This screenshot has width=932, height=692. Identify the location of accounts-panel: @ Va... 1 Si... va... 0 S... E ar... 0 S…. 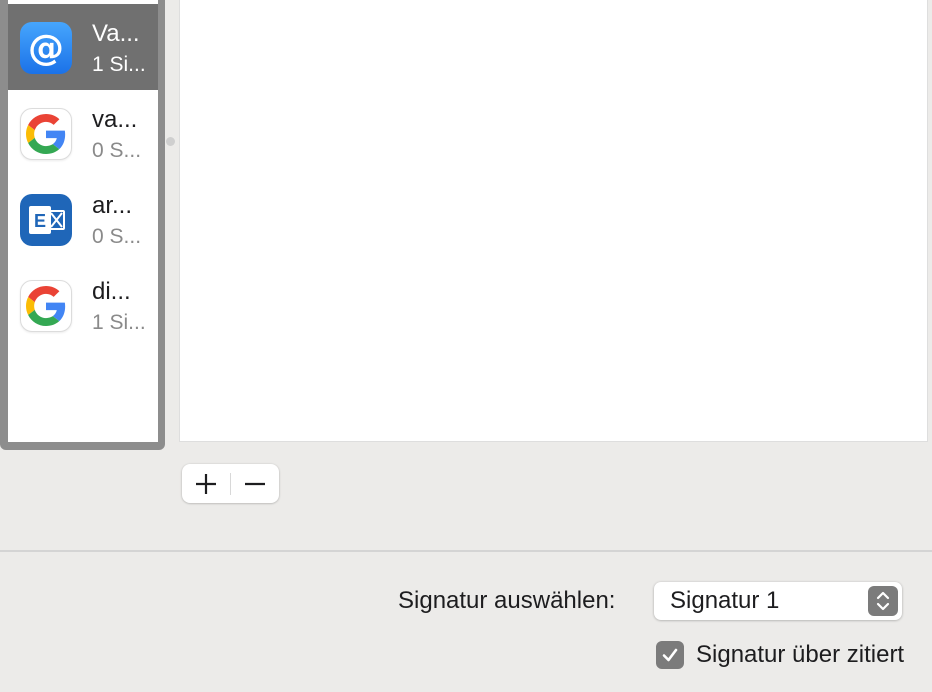
(82, 225).